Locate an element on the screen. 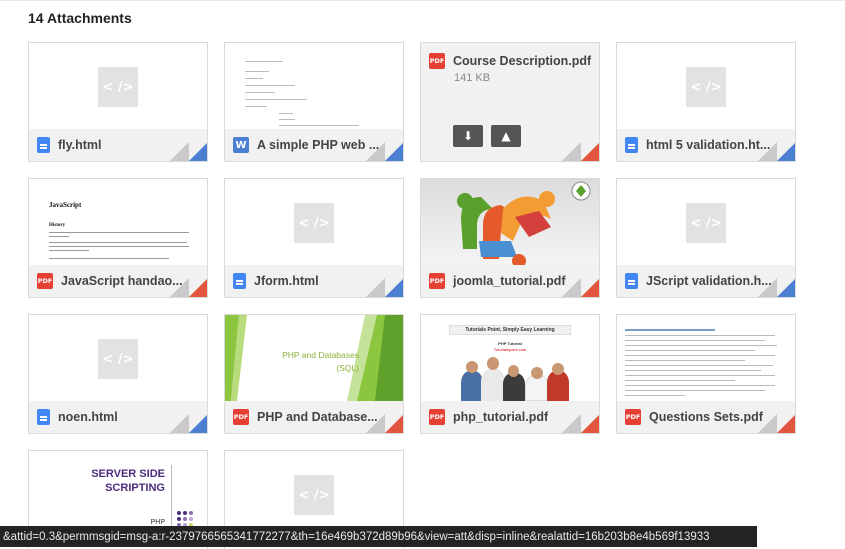  preview-subtitle: PHP Tutorial is located at coordinates (510, 343).